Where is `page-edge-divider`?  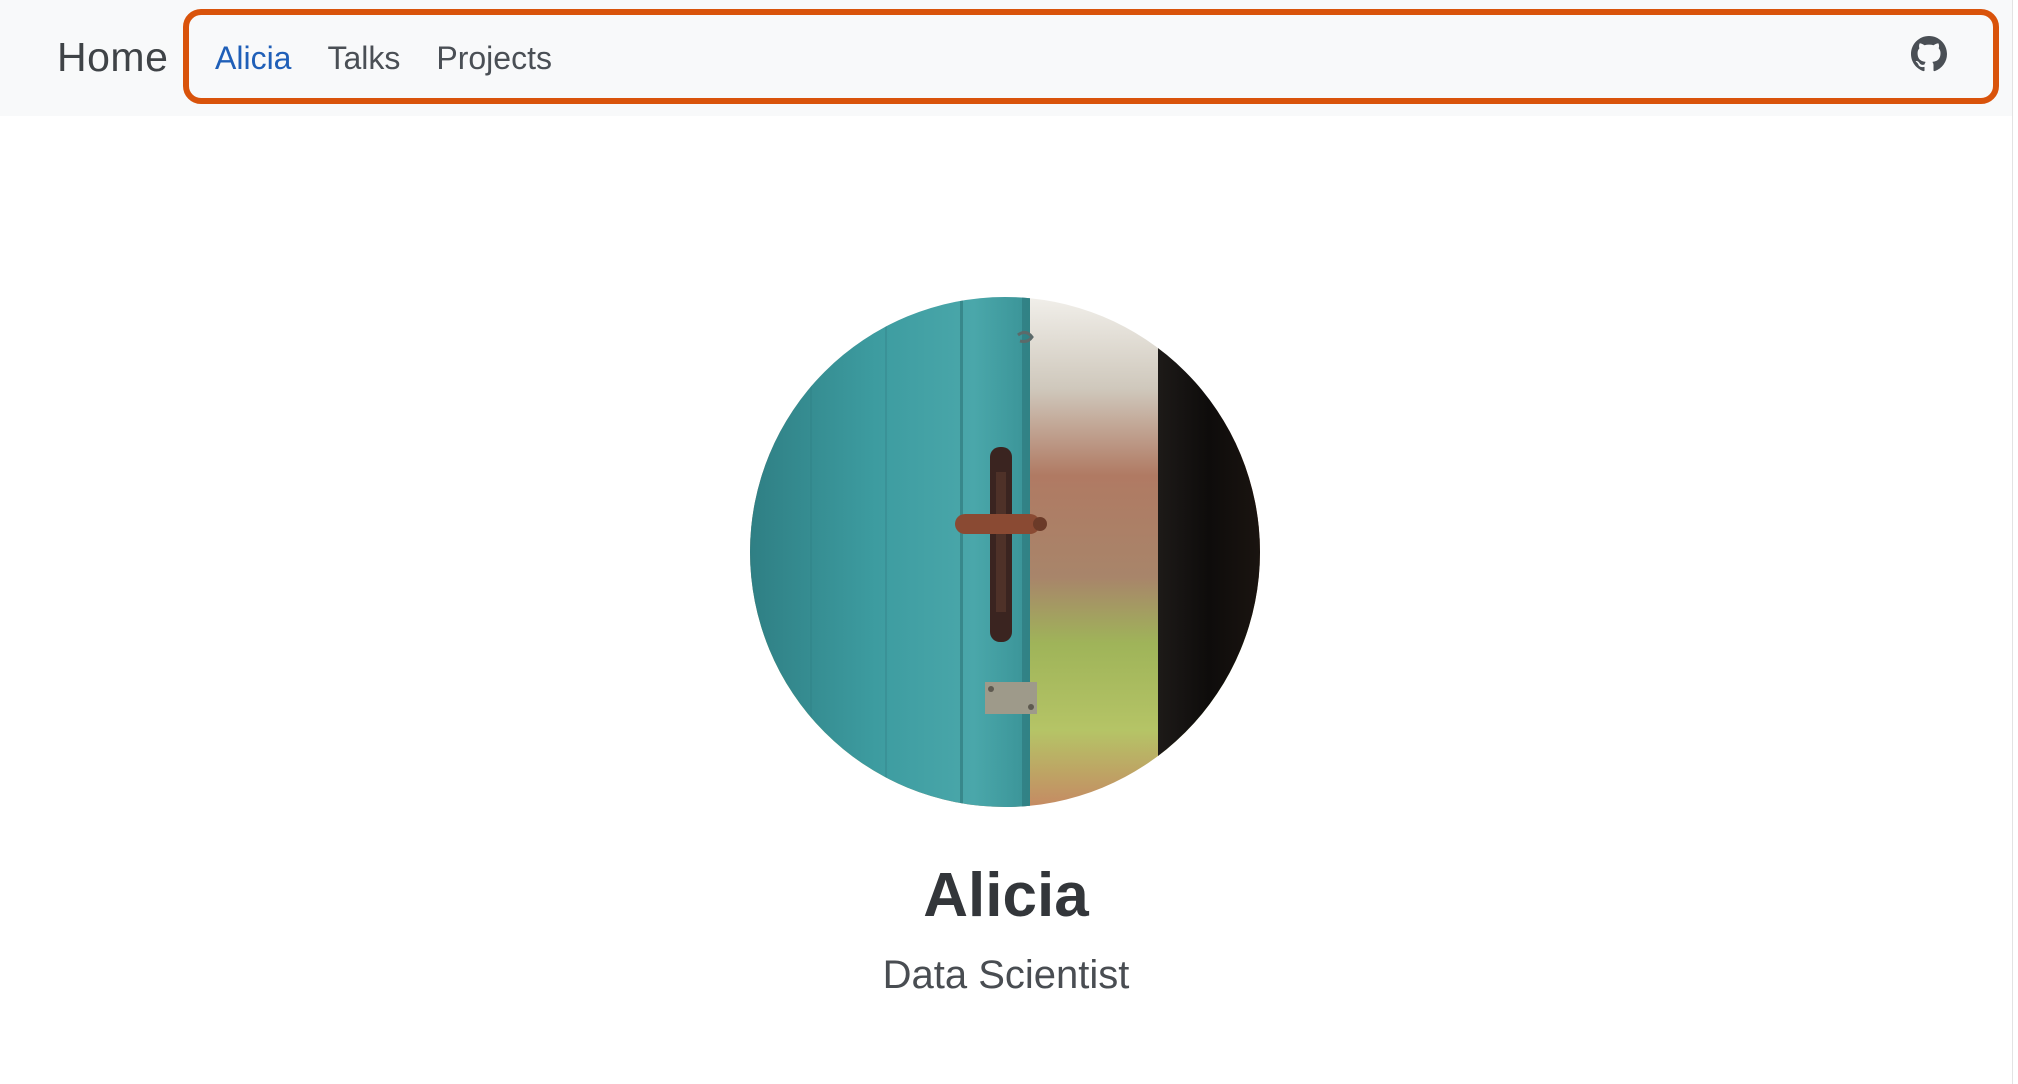 page-edge-divider is located at coordinates (2012, 542).